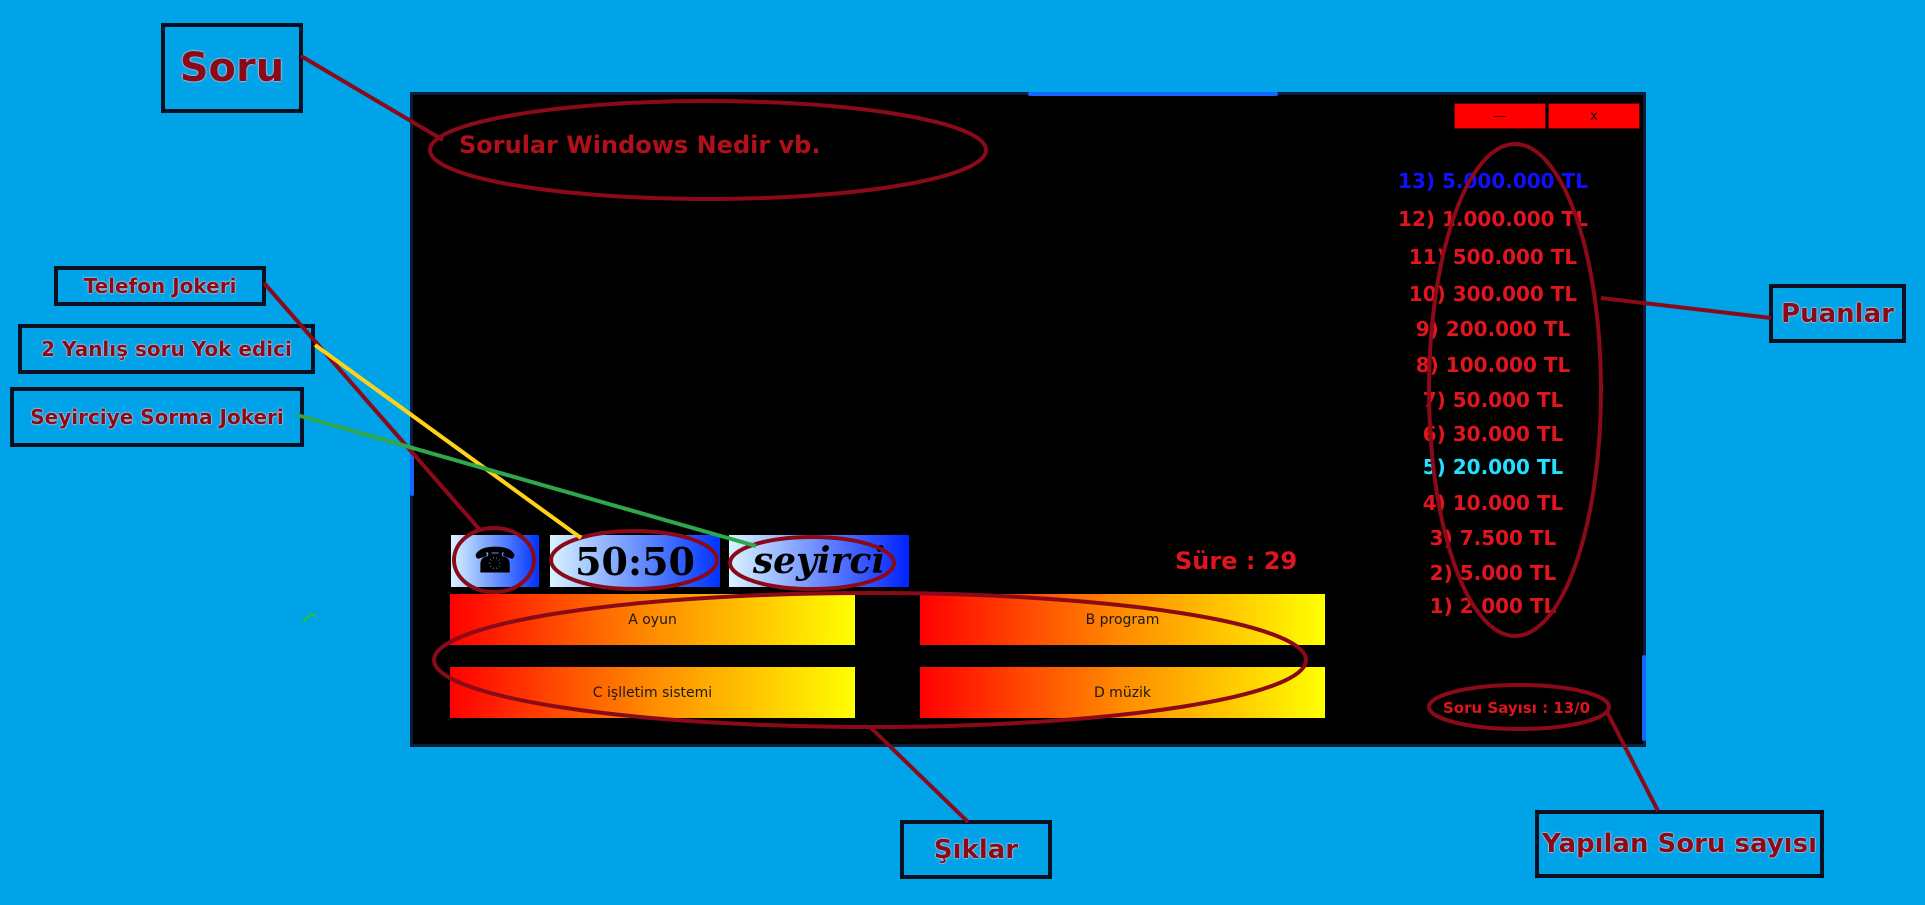  What do you see at coordinates (1686, 308) in the screenshot?
I see `puanlar-leader-line` at bounding box center [1686, 308].